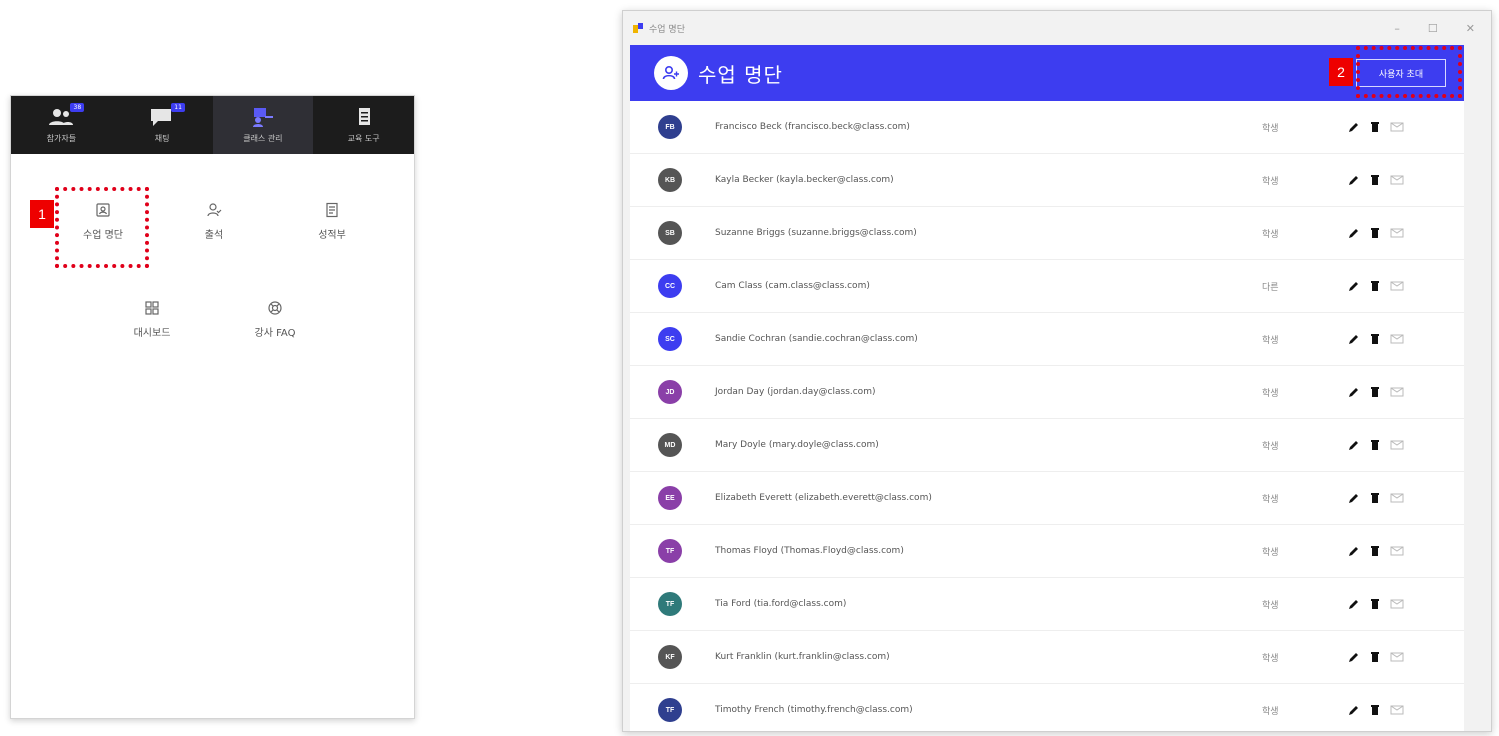  I want to click on dashboard-icon, so click(152, 308).